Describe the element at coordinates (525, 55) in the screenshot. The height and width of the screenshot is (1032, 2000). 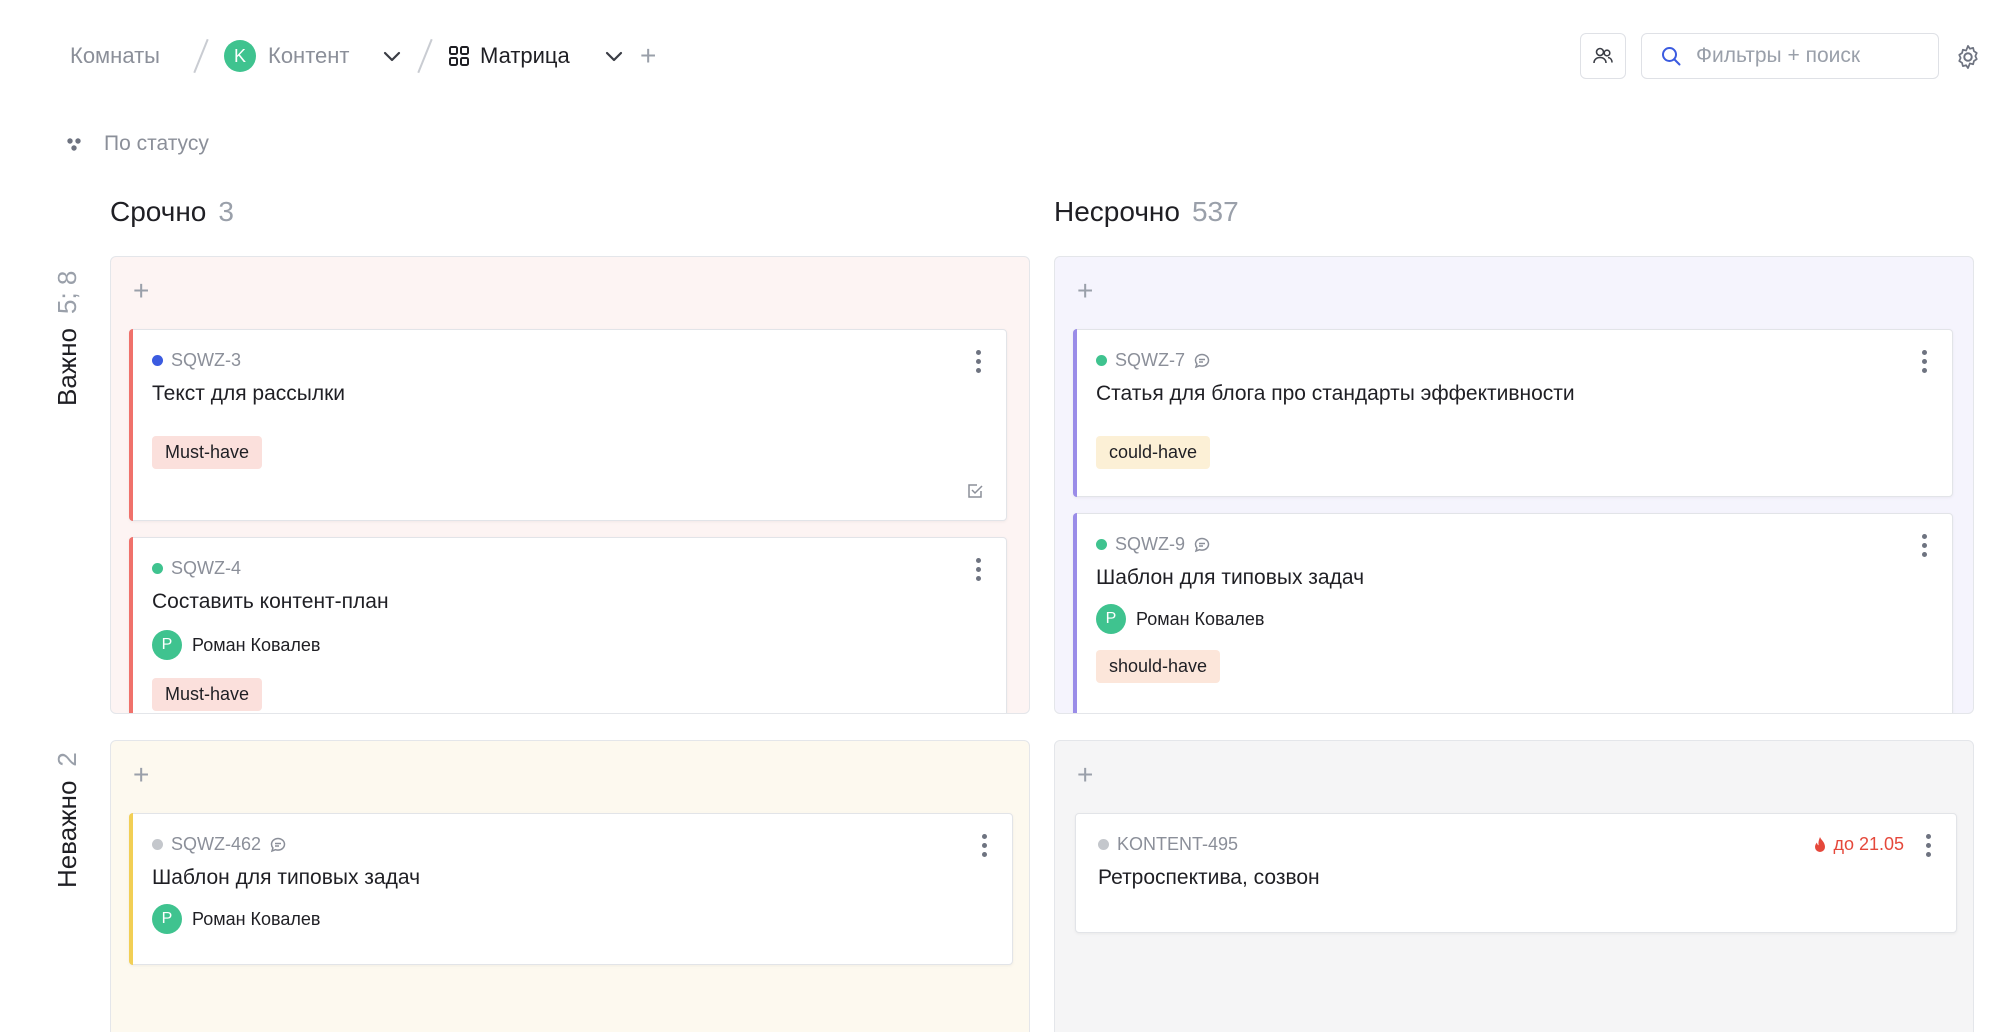
I see `breadcrumb-matrix-label: Матрица` at that location.